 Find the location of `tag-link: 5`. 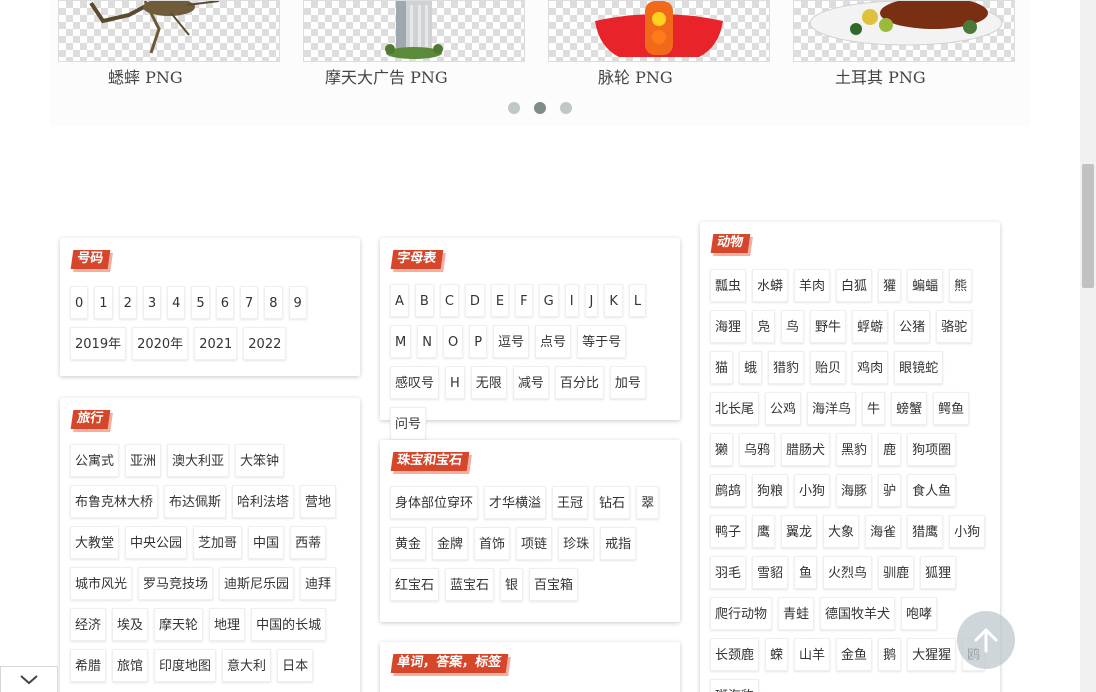

tag-link: 5 is located at coordinates (200, 302).